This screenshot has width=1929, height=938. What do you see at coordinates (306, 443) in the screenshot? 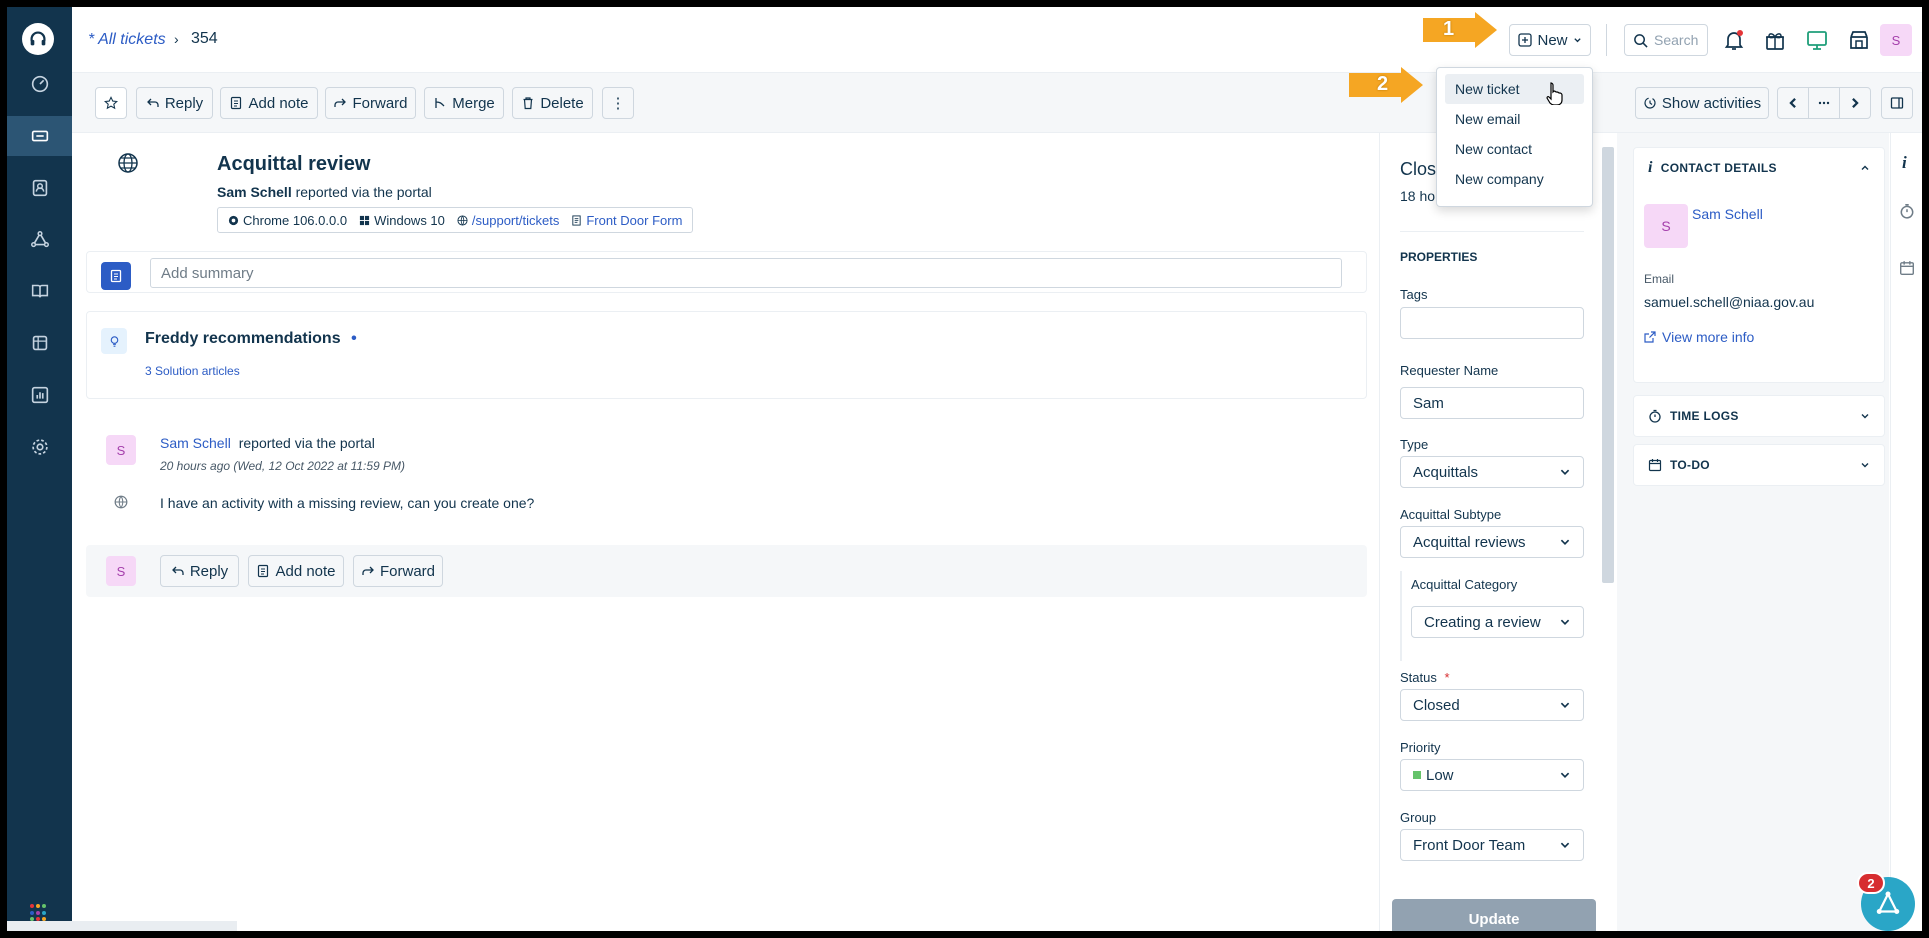
I see `conversation-via: reported via the portal` at bounding box center [306, 443].